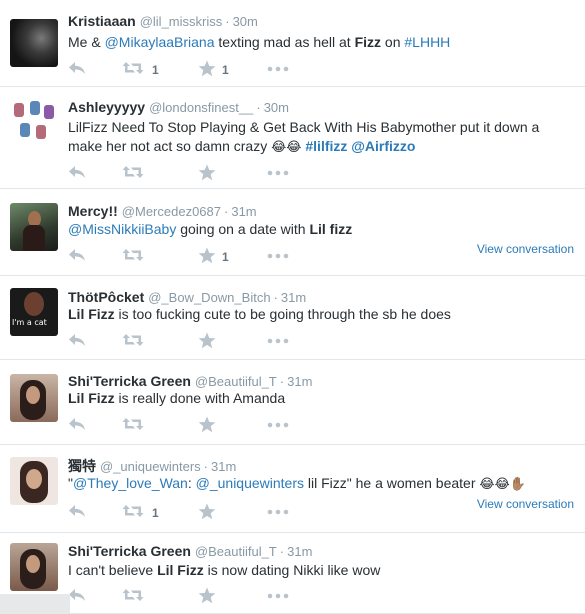  What do you see at coordinates (35, 604) in the screenshot?
I see `page-corner` at bounding box center [35, 604].